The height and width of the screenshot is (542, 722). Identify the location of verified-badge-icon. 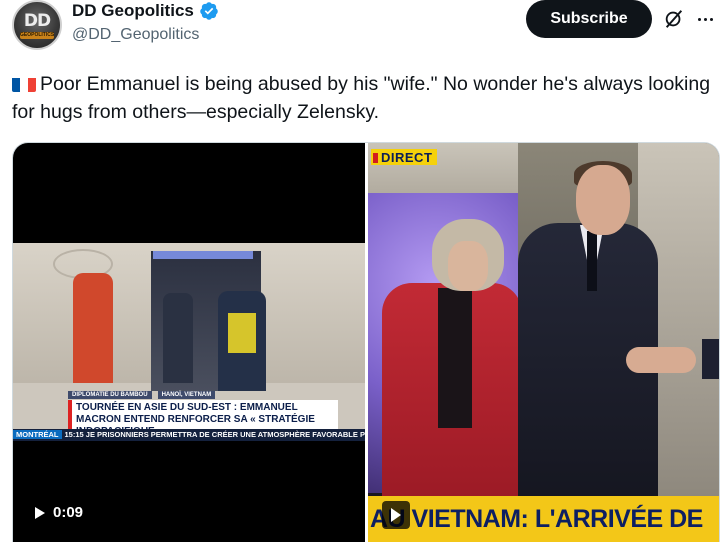
(209, 11).